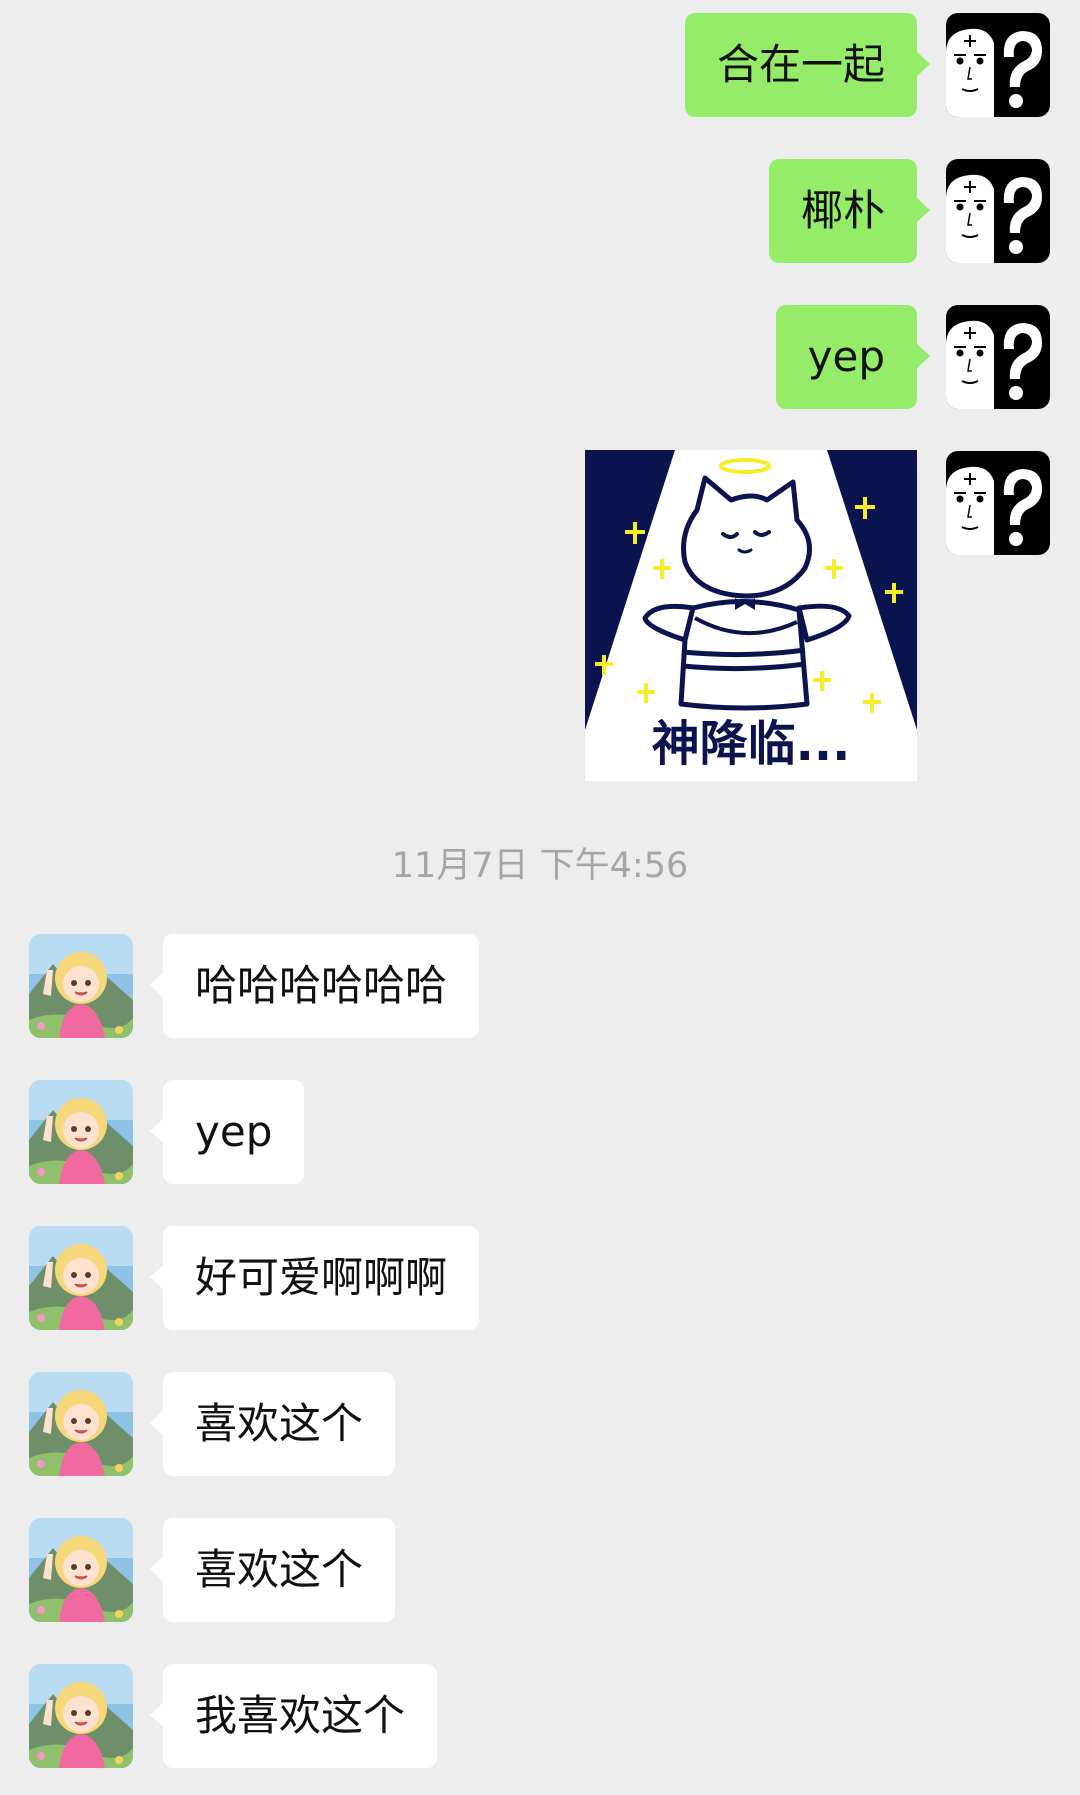  I want to click on message-row-outgoing-sticker, so click(540, 503).